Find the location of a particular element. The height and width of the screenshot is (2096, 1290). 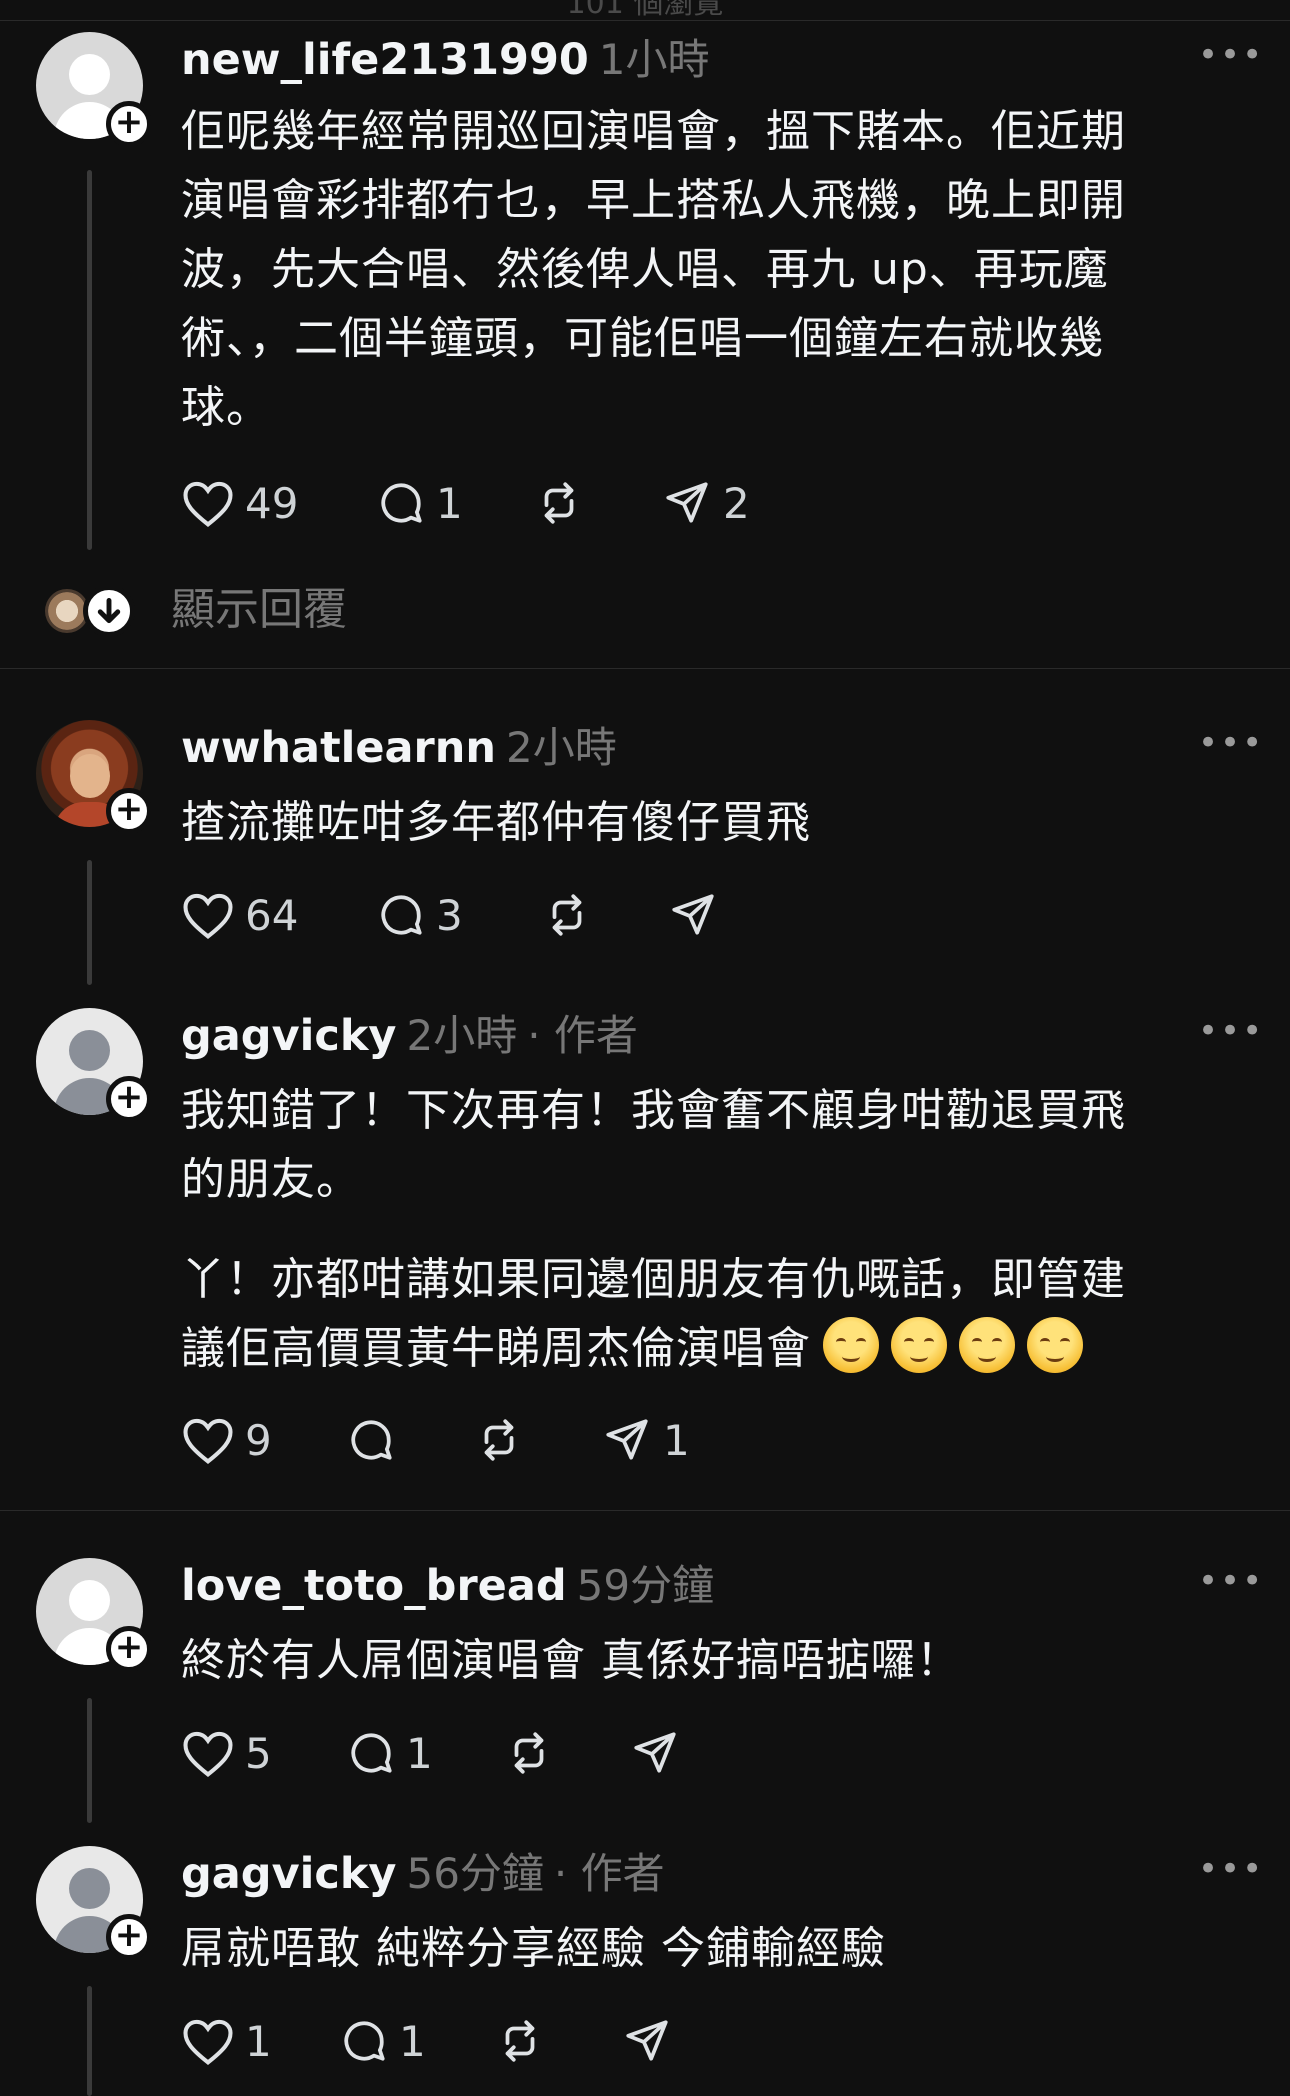

reply-button: 3 is located at coordinates (419, 915).